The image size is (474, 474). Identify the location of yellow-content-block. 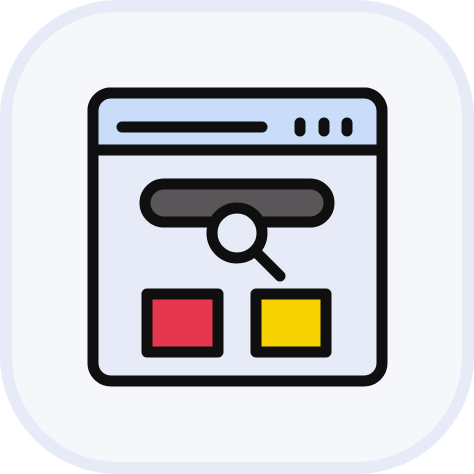
(291, 323).